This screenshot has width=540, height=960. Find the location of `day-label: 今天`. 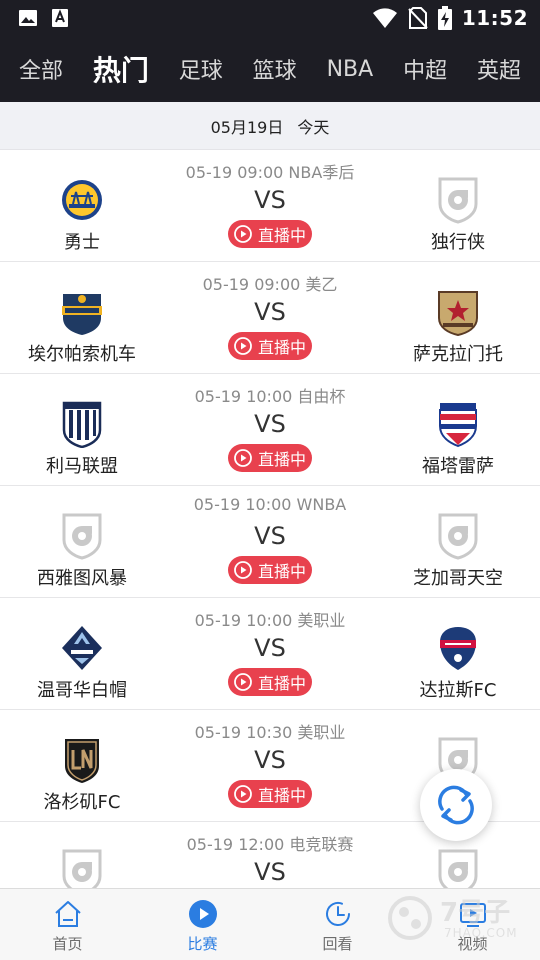

day-label: 今天 is located at coordinates (313, 127).